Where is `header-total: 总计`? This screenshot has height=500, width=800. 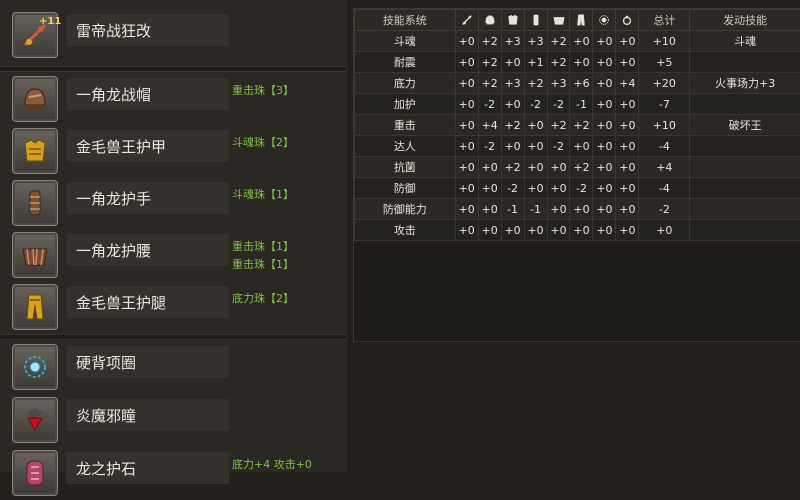 header-total: 总计 is located at coordinates (664, 20).